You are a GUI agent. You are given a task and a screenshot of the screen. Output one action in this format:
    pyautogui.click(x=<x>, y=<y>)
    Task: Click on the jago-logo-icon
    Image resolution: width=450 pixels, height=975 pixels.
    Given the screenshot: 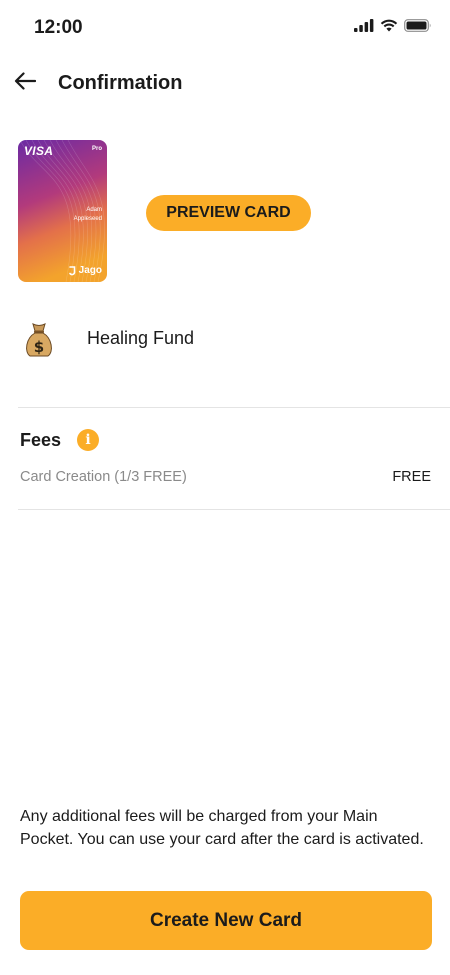 What is the action you would take?
    pyautogui.click(x=72, y=270)
    